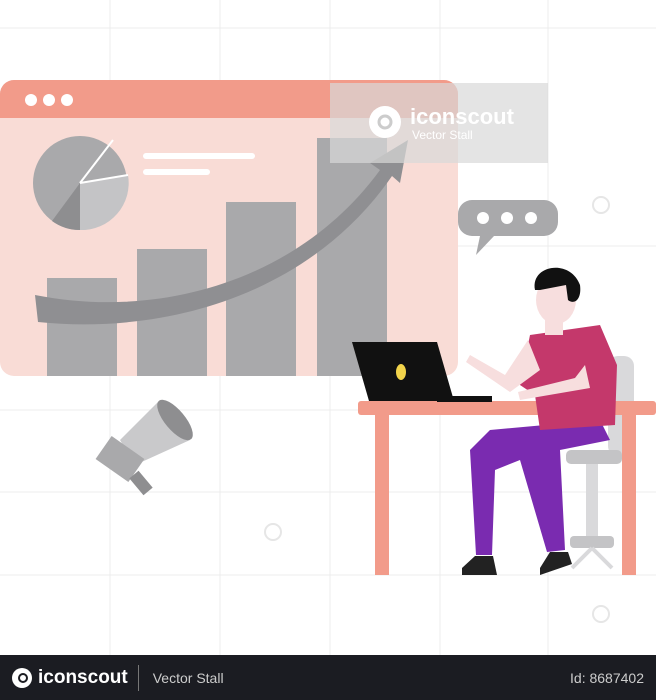 The height and width of the screenshot is (700, 656). What do you see at coordinates (328, 677) in the screenshot?
I see `footer-bar: iconscout Vector Stall Id: 8687402` at bounding box center [328, 677].